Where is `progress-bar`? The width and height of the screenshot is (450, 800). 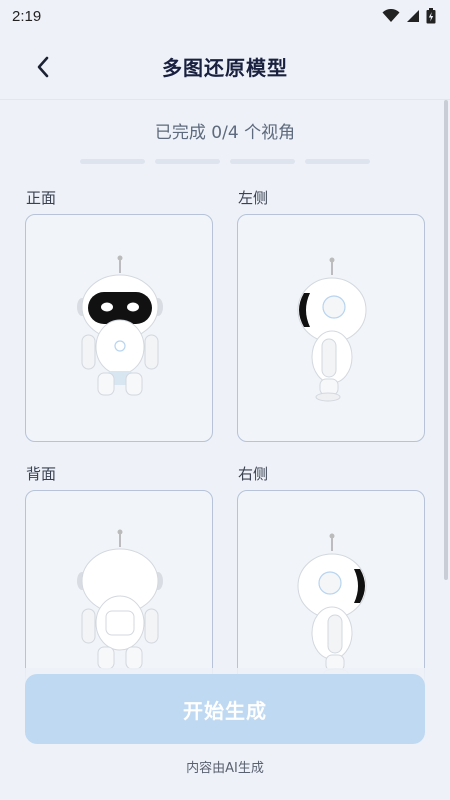 progress-bar is located at coordinates (225, 161).